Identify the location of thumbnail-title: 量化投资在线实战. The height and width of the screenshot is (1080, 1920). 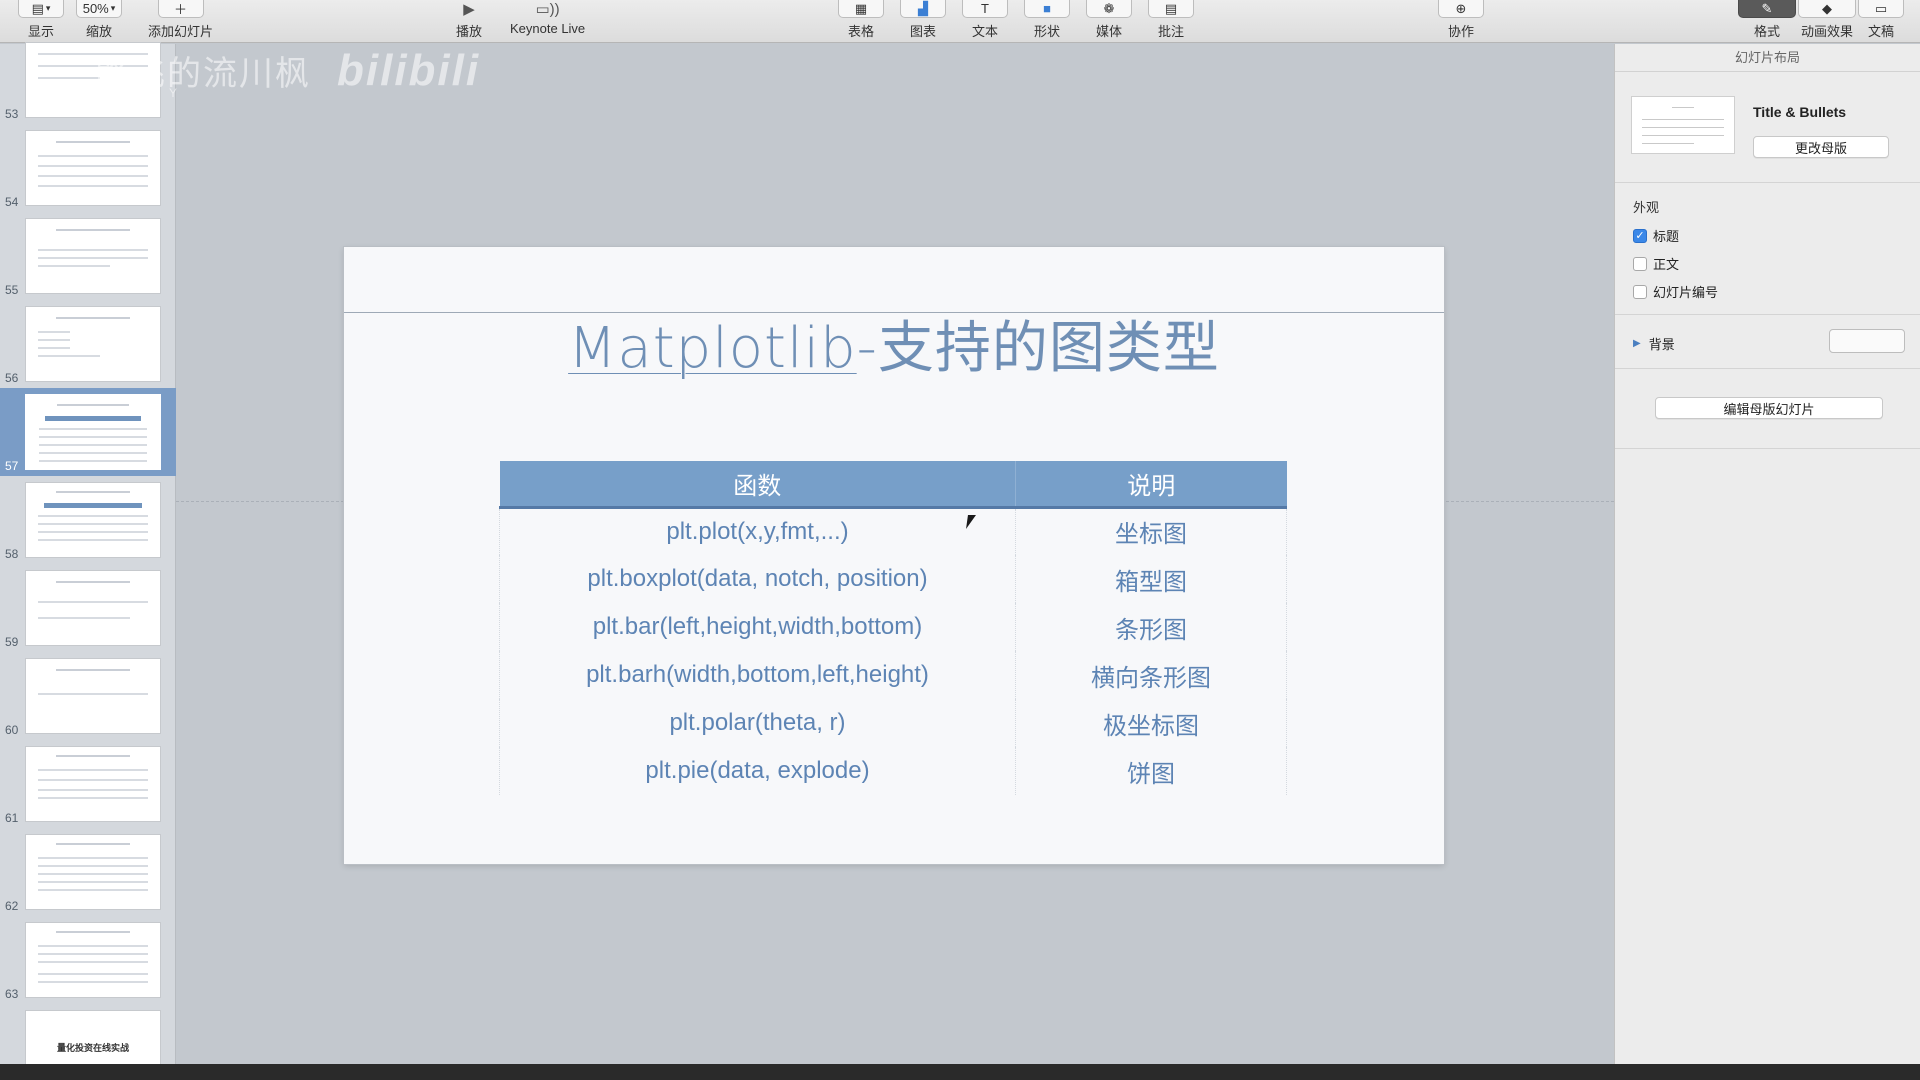
(92, 1048).